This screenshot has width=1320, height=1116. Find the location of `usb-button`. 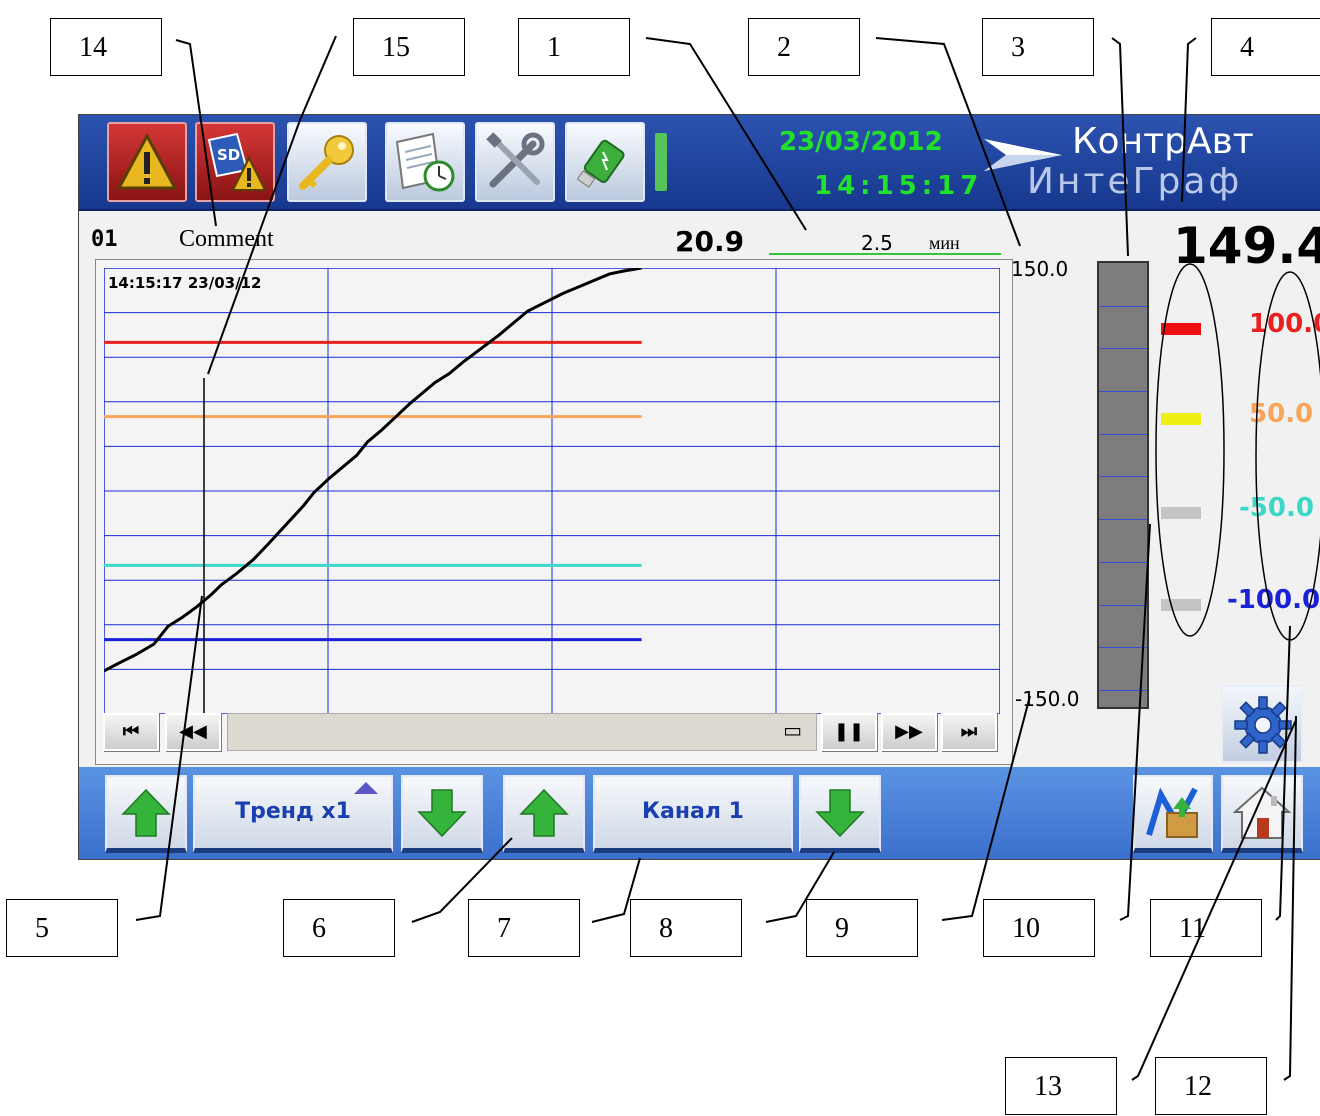

usb-button is located at coordinates (605, 162).